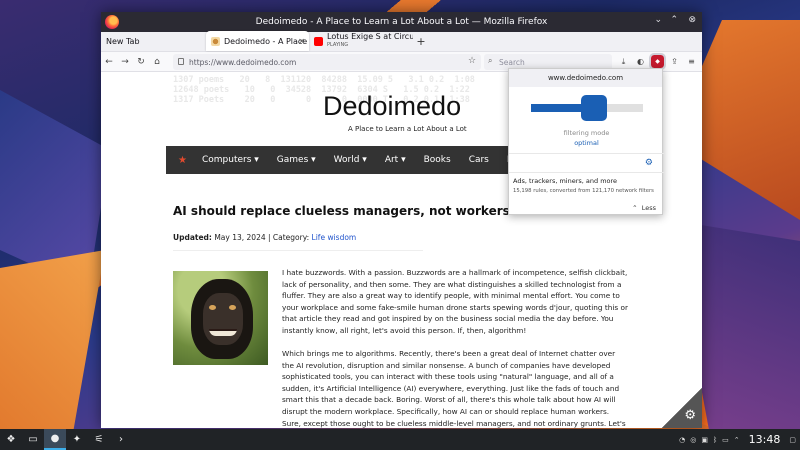  What do you see at coordinates (123, 41) in the screenshot?
I see `tab-label: New Tab` at bounding box center [123, 41].